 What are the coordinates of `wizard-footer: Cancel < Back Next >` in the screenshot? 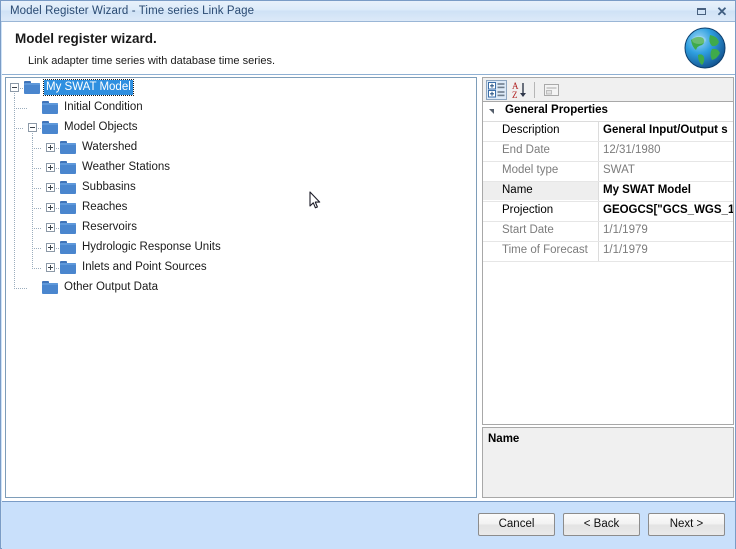 It's located at (368, 525).